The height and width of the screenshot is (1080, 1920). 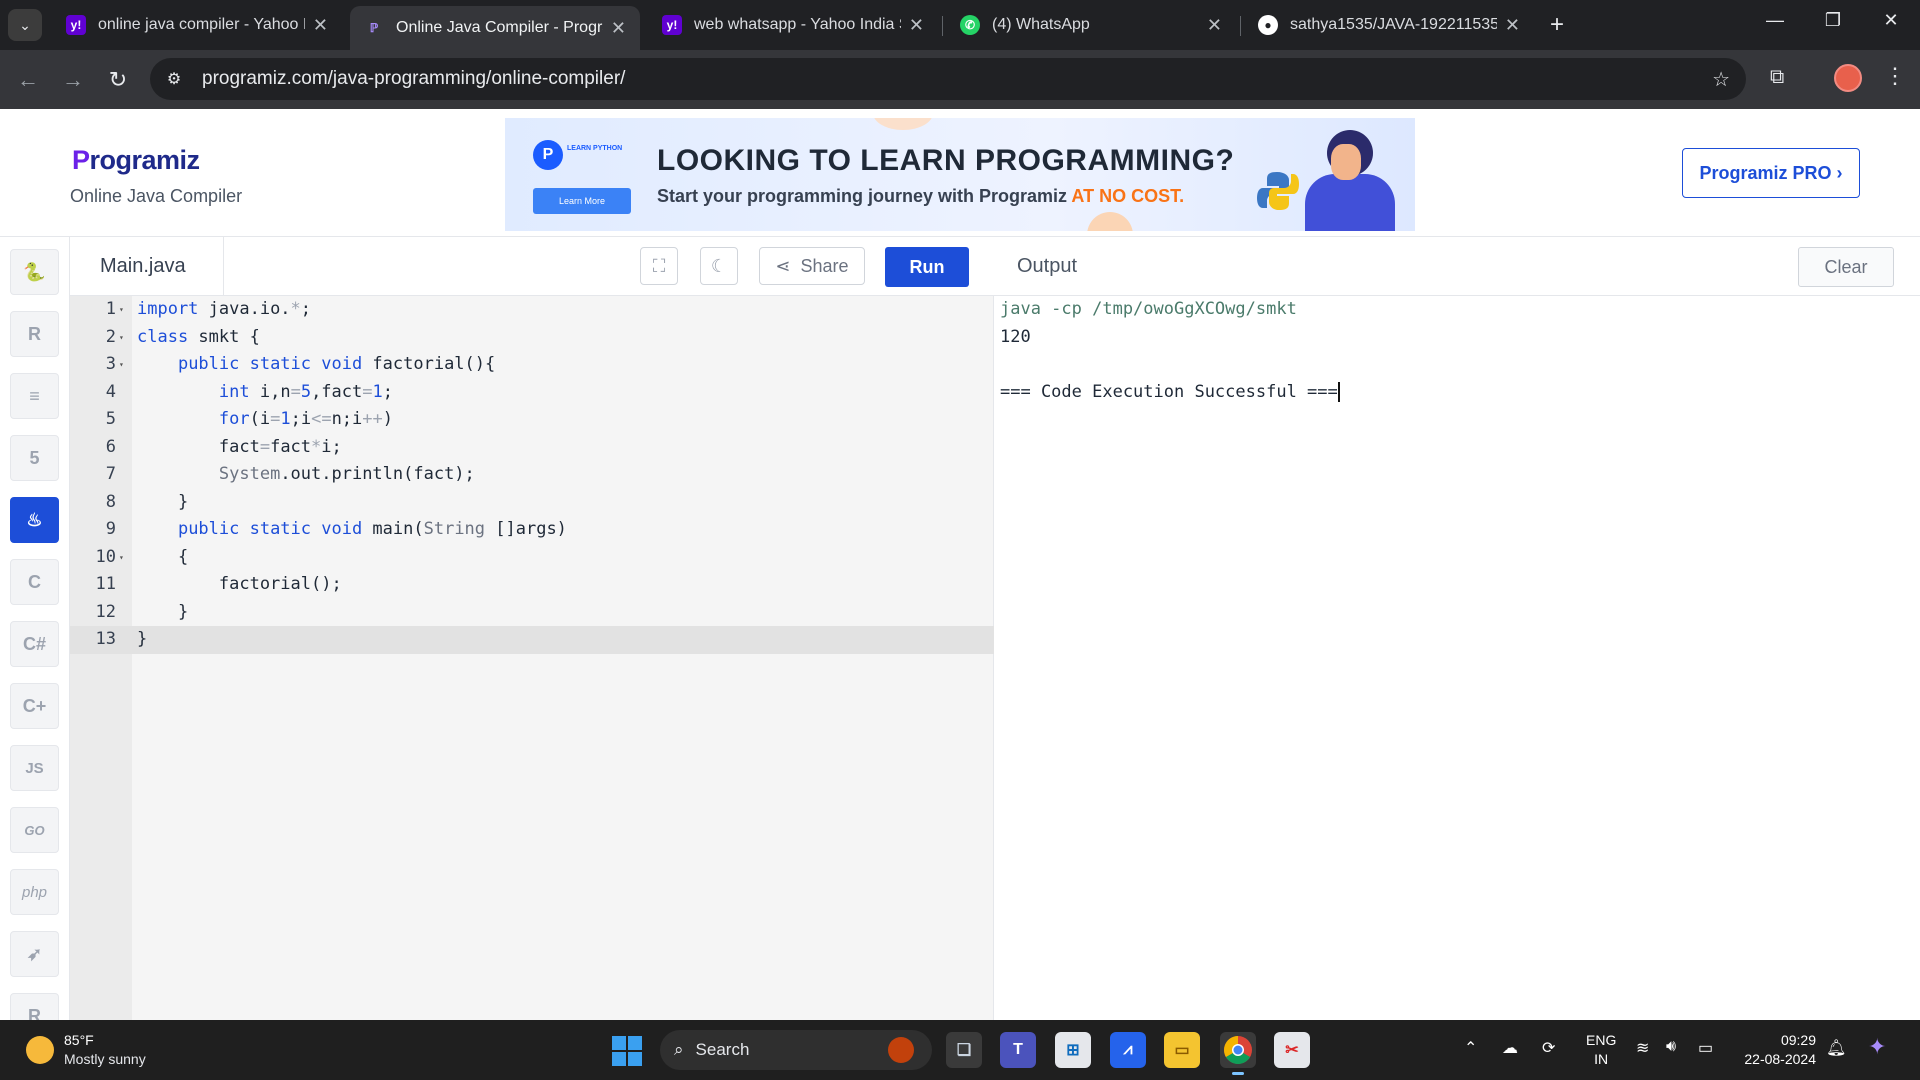 What do you see at coordinates (532, 613) in the screenshot?
I see `code-line: 12 }` at bounding box center [532, 613].